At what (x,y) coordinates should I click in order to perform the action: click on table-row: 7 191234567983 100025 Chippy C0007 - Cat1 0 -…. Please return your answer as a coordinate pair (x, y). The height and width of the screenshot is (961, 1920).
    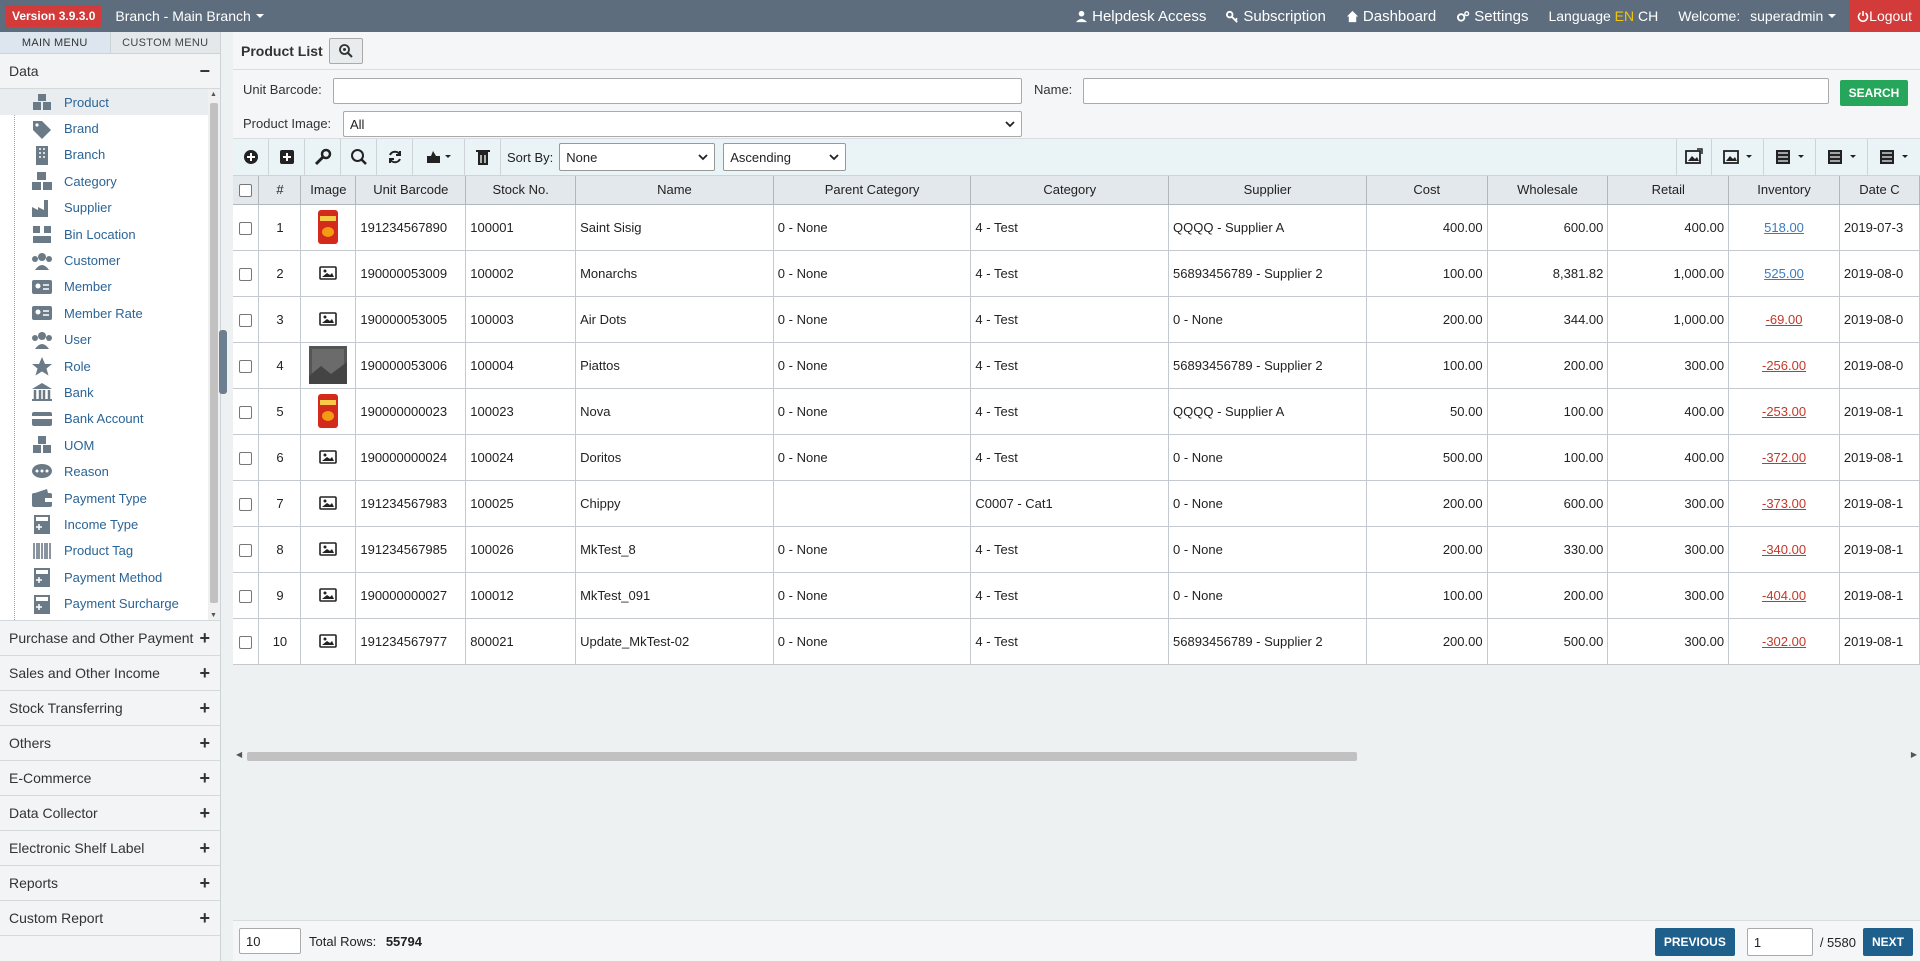
    Looking at the image, I should click on (1076, 503).